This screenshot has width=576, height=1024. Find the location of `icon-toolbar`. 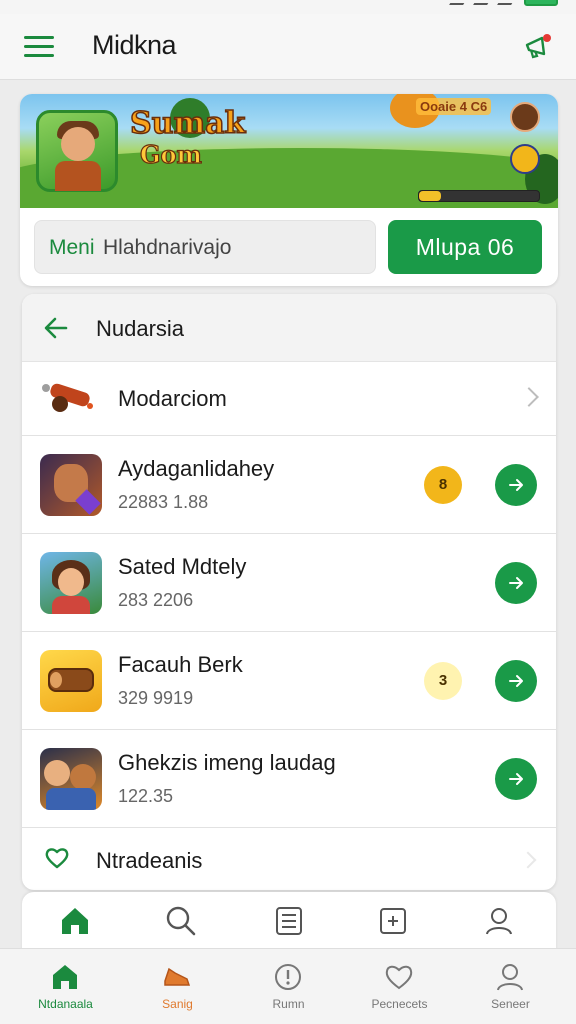

icon-toolbar is located at coordinates (289, 922).